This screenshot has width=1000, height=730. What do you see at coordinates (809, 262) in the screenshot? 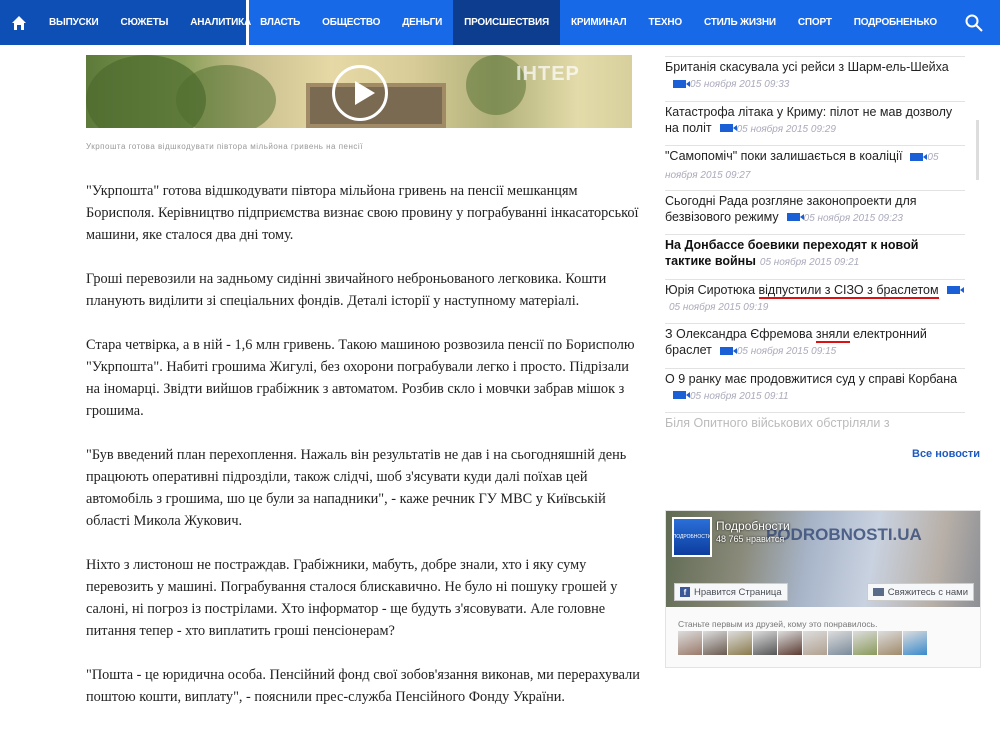
I see `news-item-date: 05 ноября 2015 09:21` at bounding box center [809, 262].